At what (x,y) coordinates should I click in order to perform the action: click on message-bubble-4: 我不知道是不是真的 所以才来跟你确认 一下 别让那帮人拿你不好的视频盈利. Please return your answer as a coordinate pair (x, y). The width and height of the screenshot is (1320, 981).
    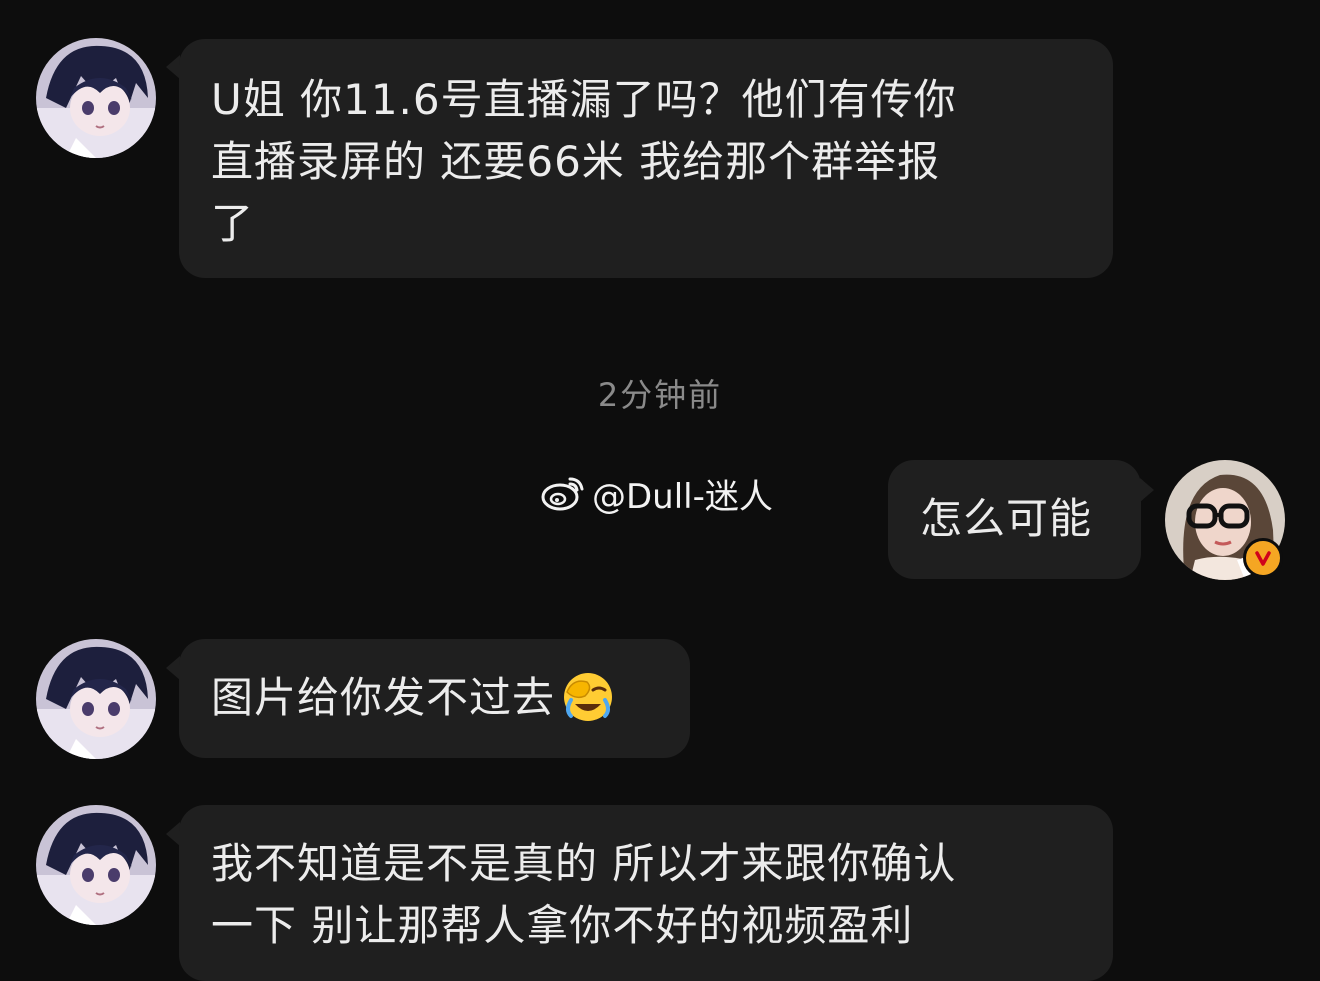
    Looking at the image, I should click on (646, 893).